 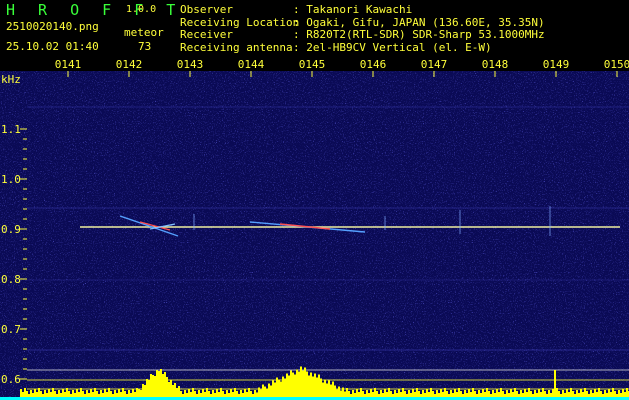 What do you see at coordinates (434, 64) in the screenshot?
I see `time-tick-label: 0147` at bounding box center [434, 64].